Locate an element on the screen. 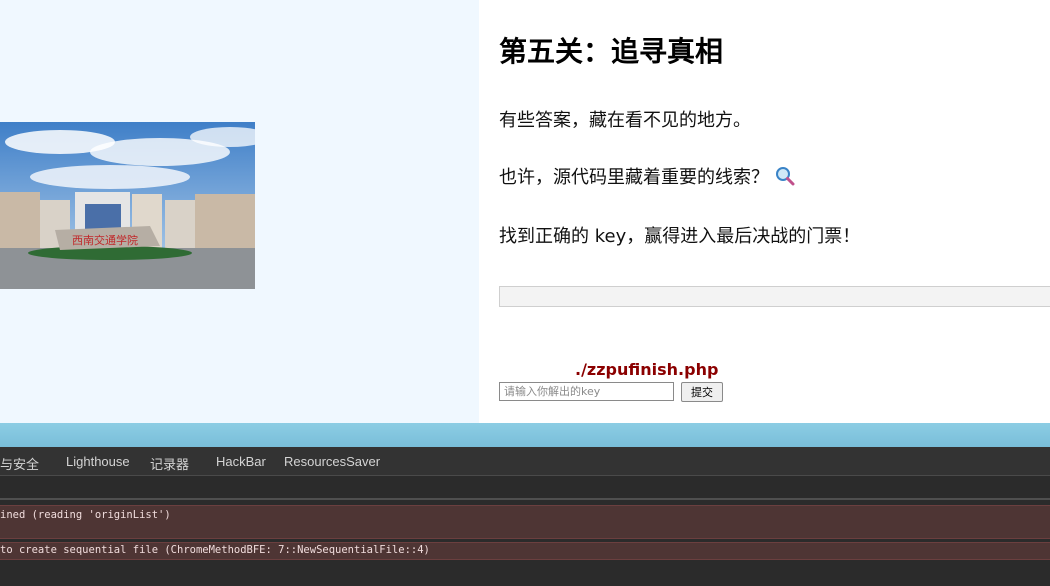 This screenshot has height=586, width=1050. tab-recorder: 记录器 is located at coordinates (169, 463).